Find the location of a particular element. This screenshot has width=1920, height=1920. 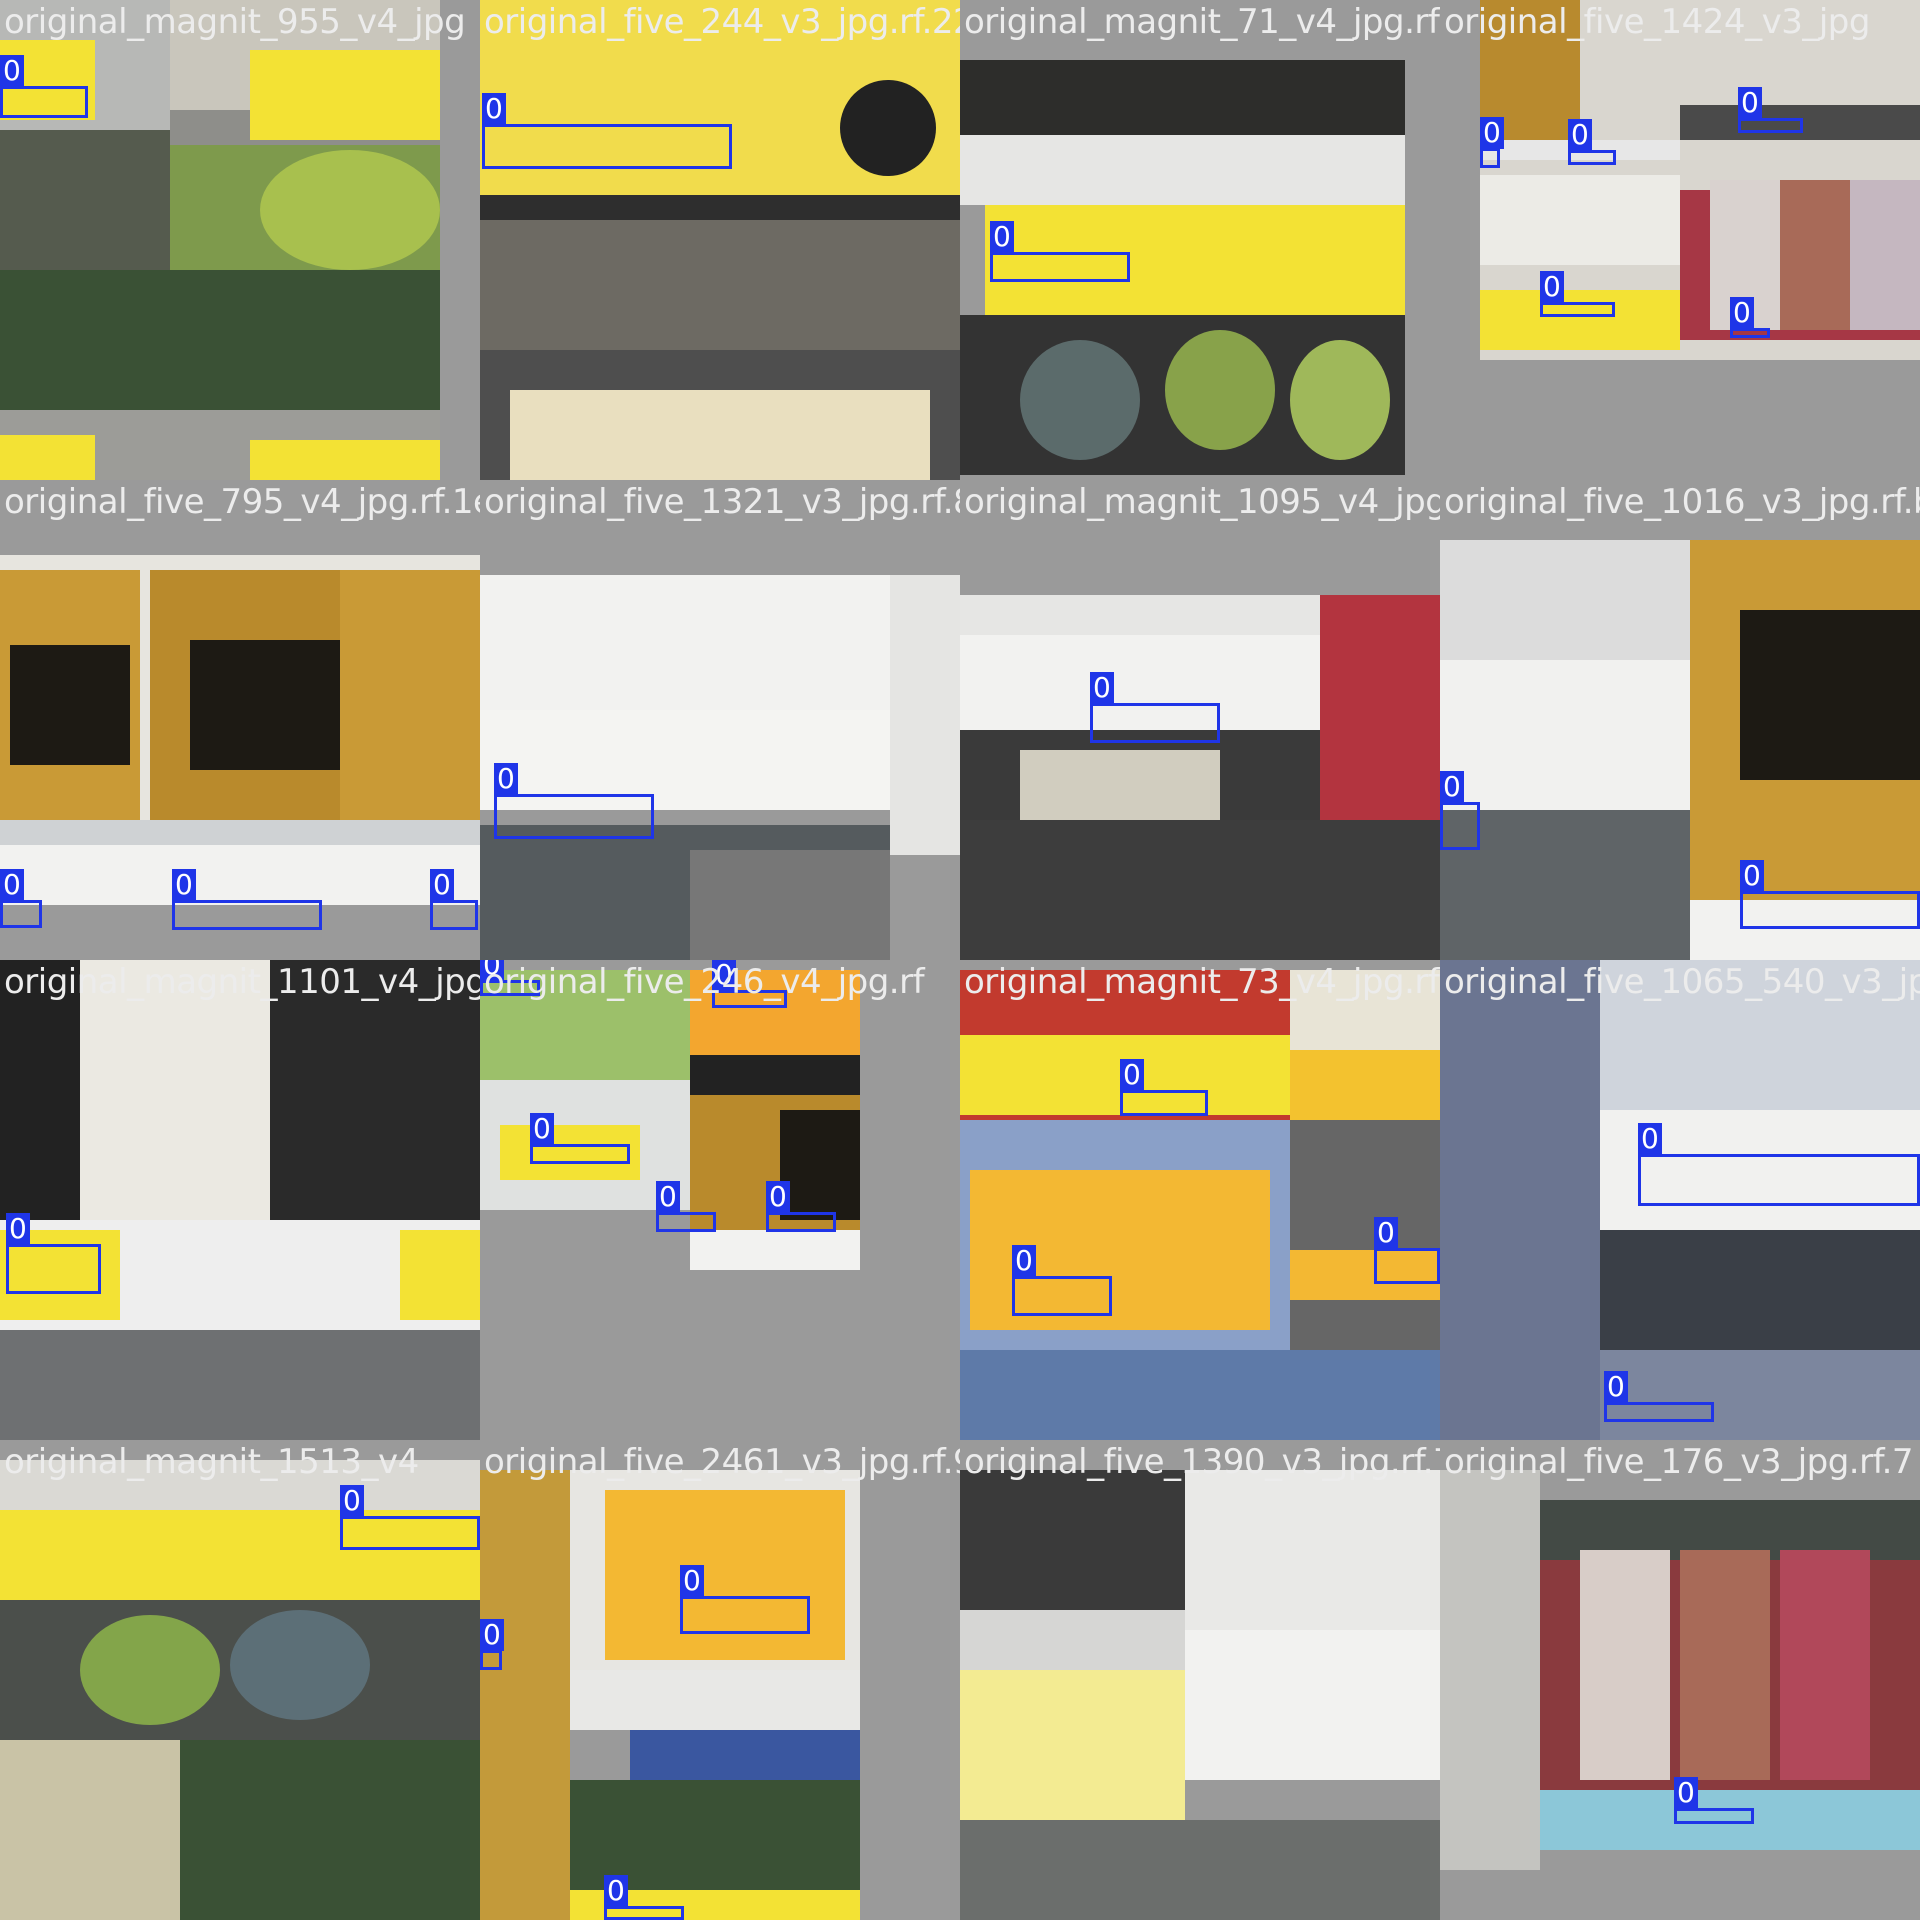

tile-title: original_five_1424_v3_jpg is located at coordinates (1657, 22).